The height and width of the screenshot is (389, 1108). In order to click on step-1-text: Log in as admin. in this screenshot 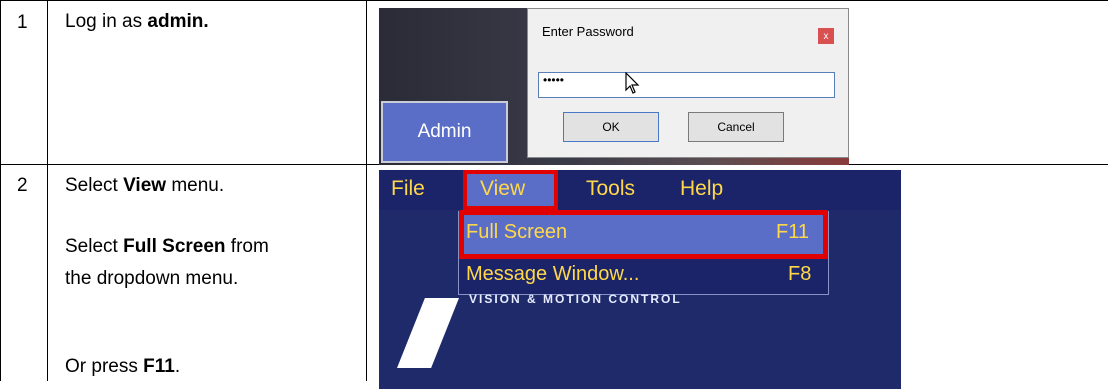, I will do `click(137, 22)`.